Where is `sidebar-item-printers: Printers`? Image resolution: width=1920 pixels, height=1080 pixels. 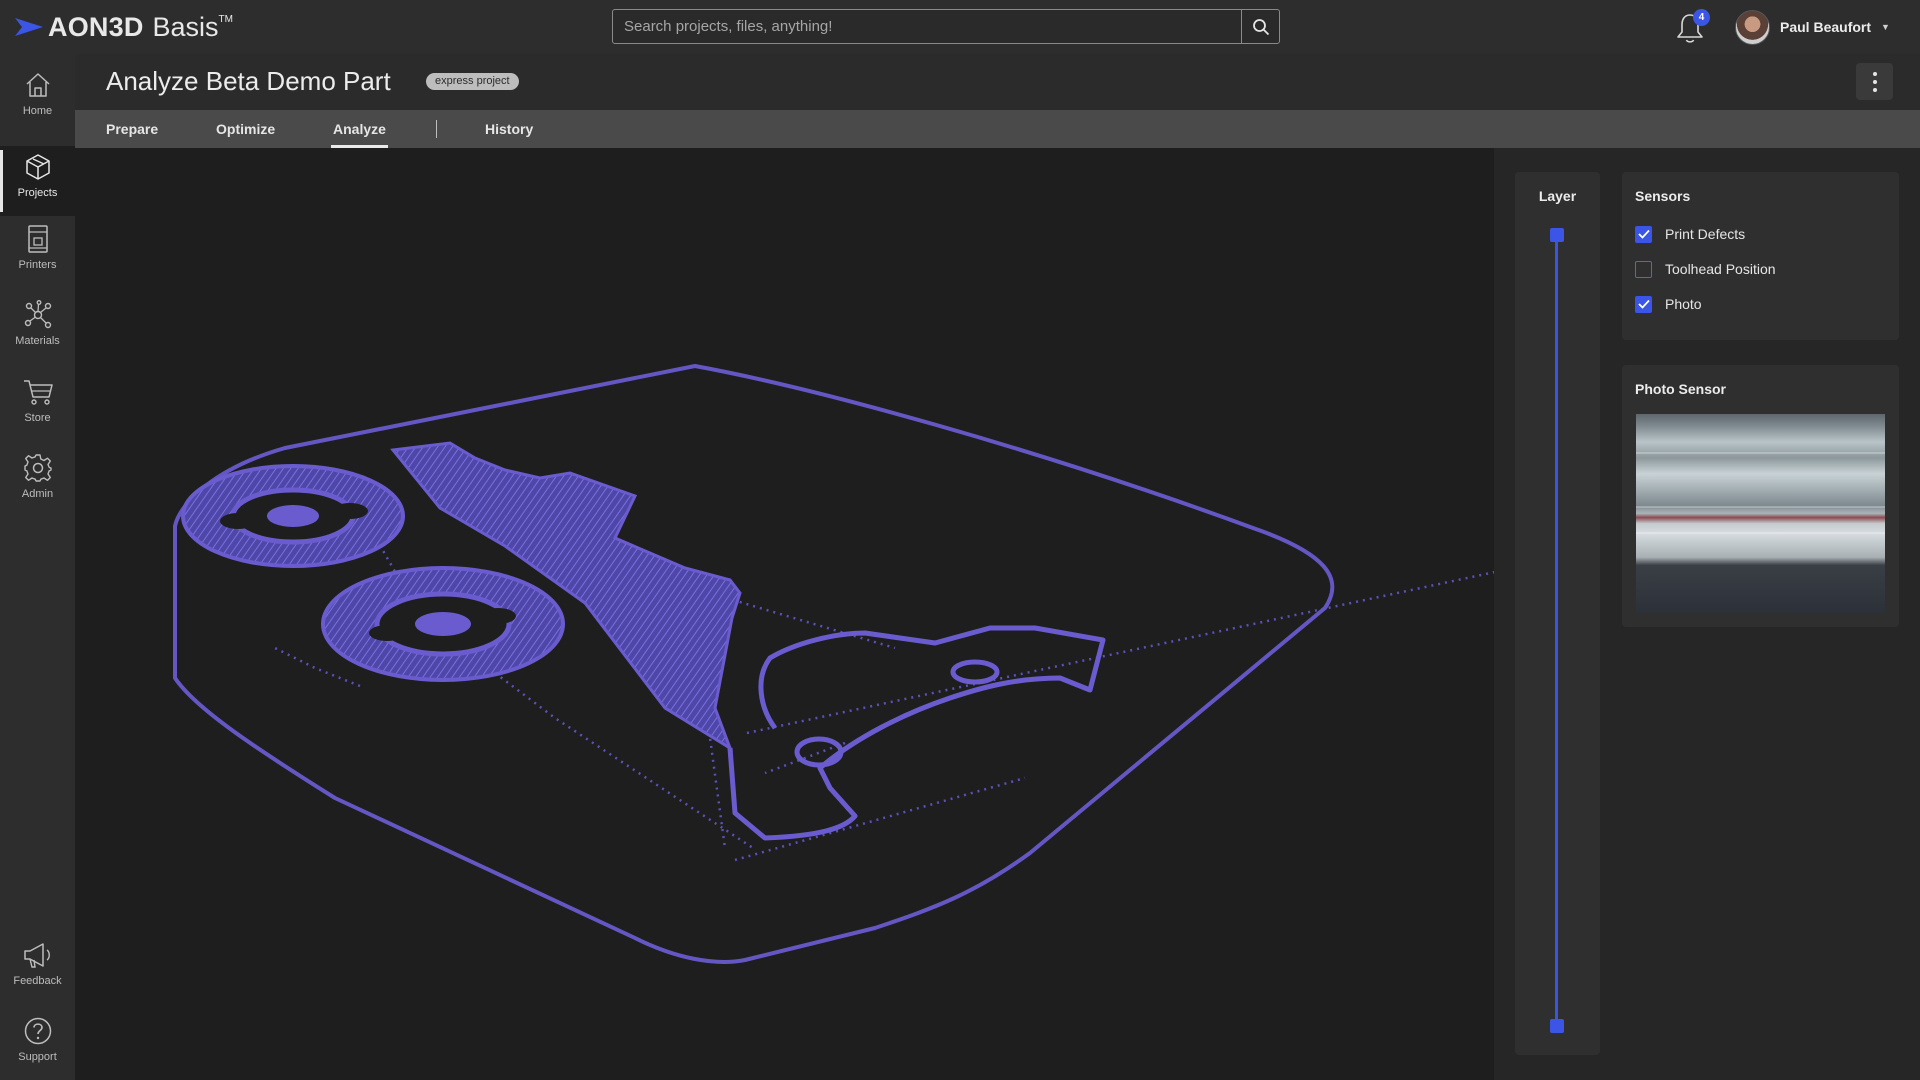
sidebar-item-printers: Printers is located at coordinates (37, 259).